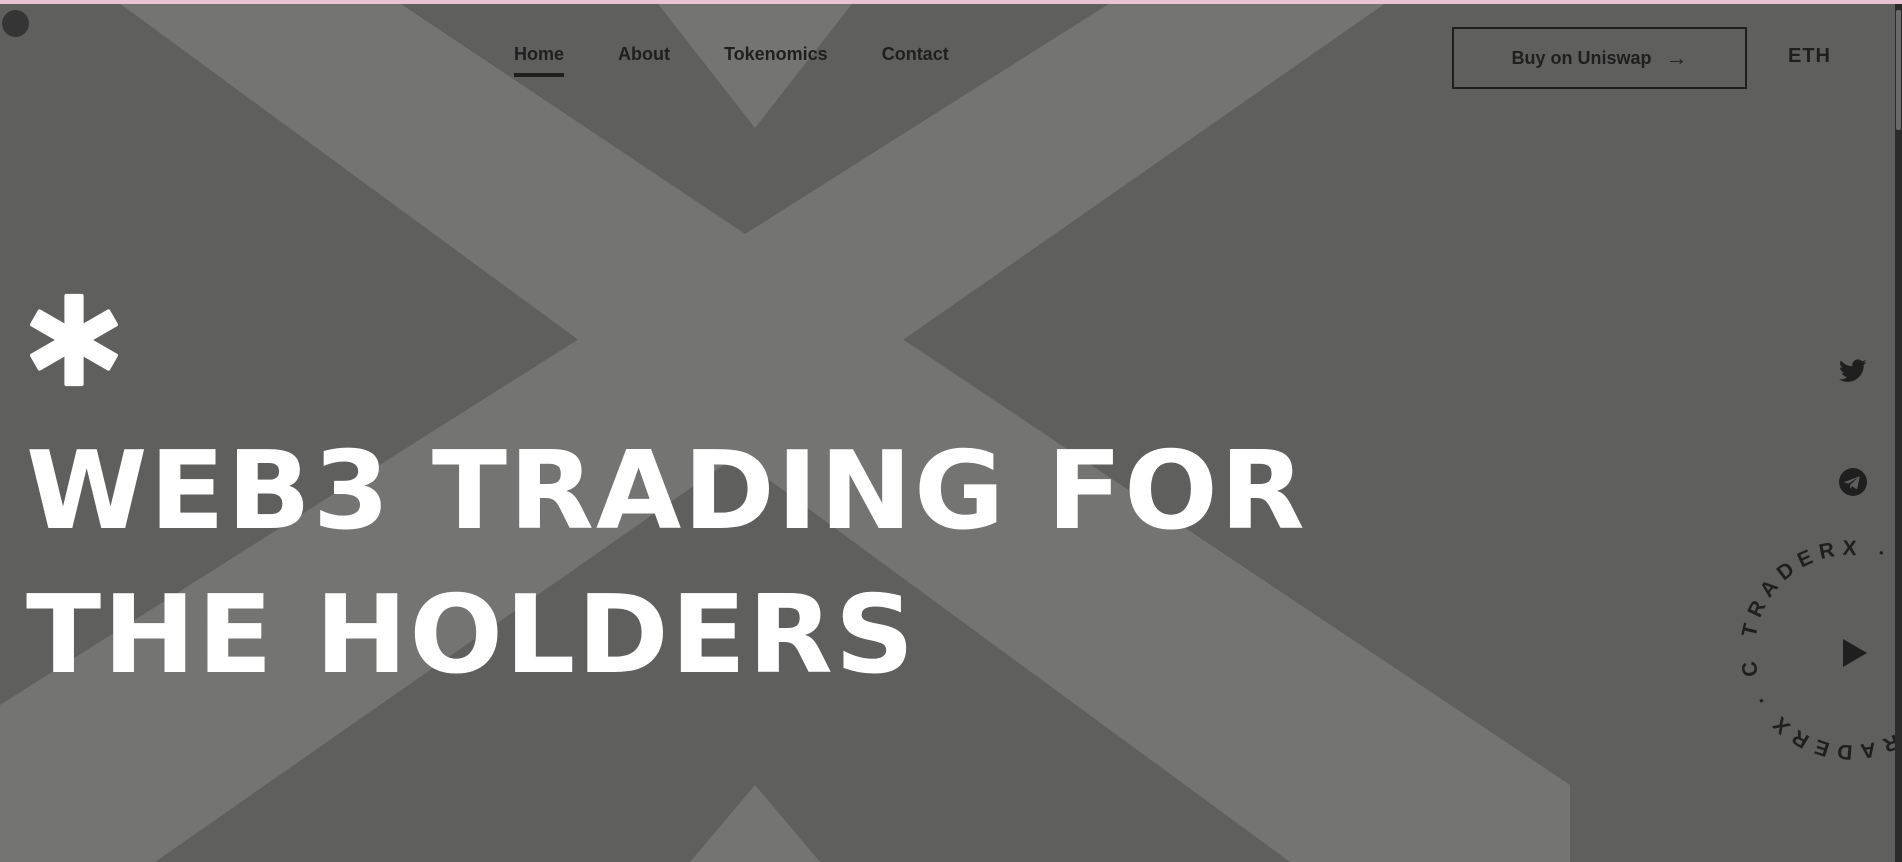 The image size is (1902, 862). What do you see at coordinates (1898, 433) in the screenshot?
I see `scrollbar` at bounding box center [1898, 433].